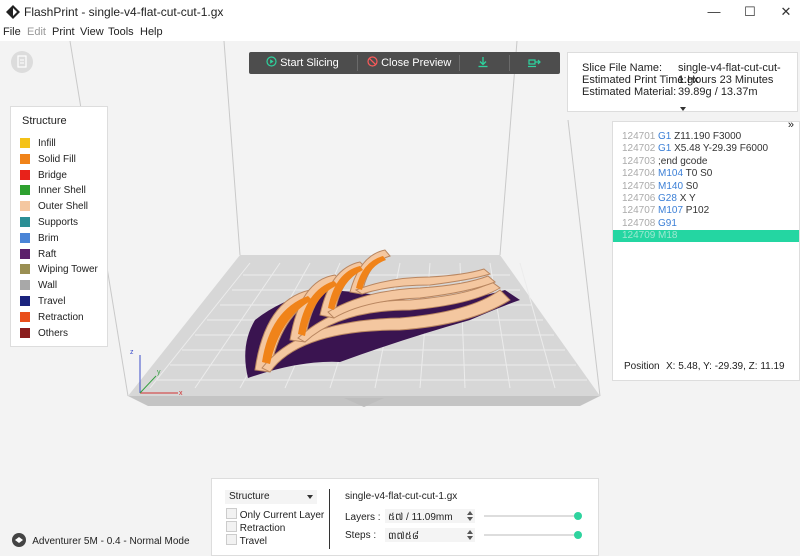 This screenshot has height=556, width=800. What do you see at coordinates (639, 149) in the screenshot?
I see `gcode-line-number: 124702` at bounding box center [639, 149].